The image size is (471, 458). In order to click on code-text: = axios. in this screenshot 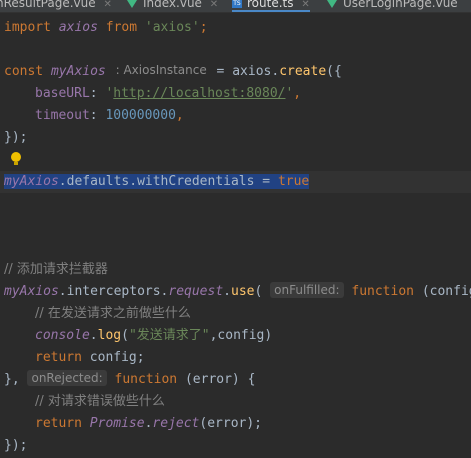, I will do `click(244, 71)`.